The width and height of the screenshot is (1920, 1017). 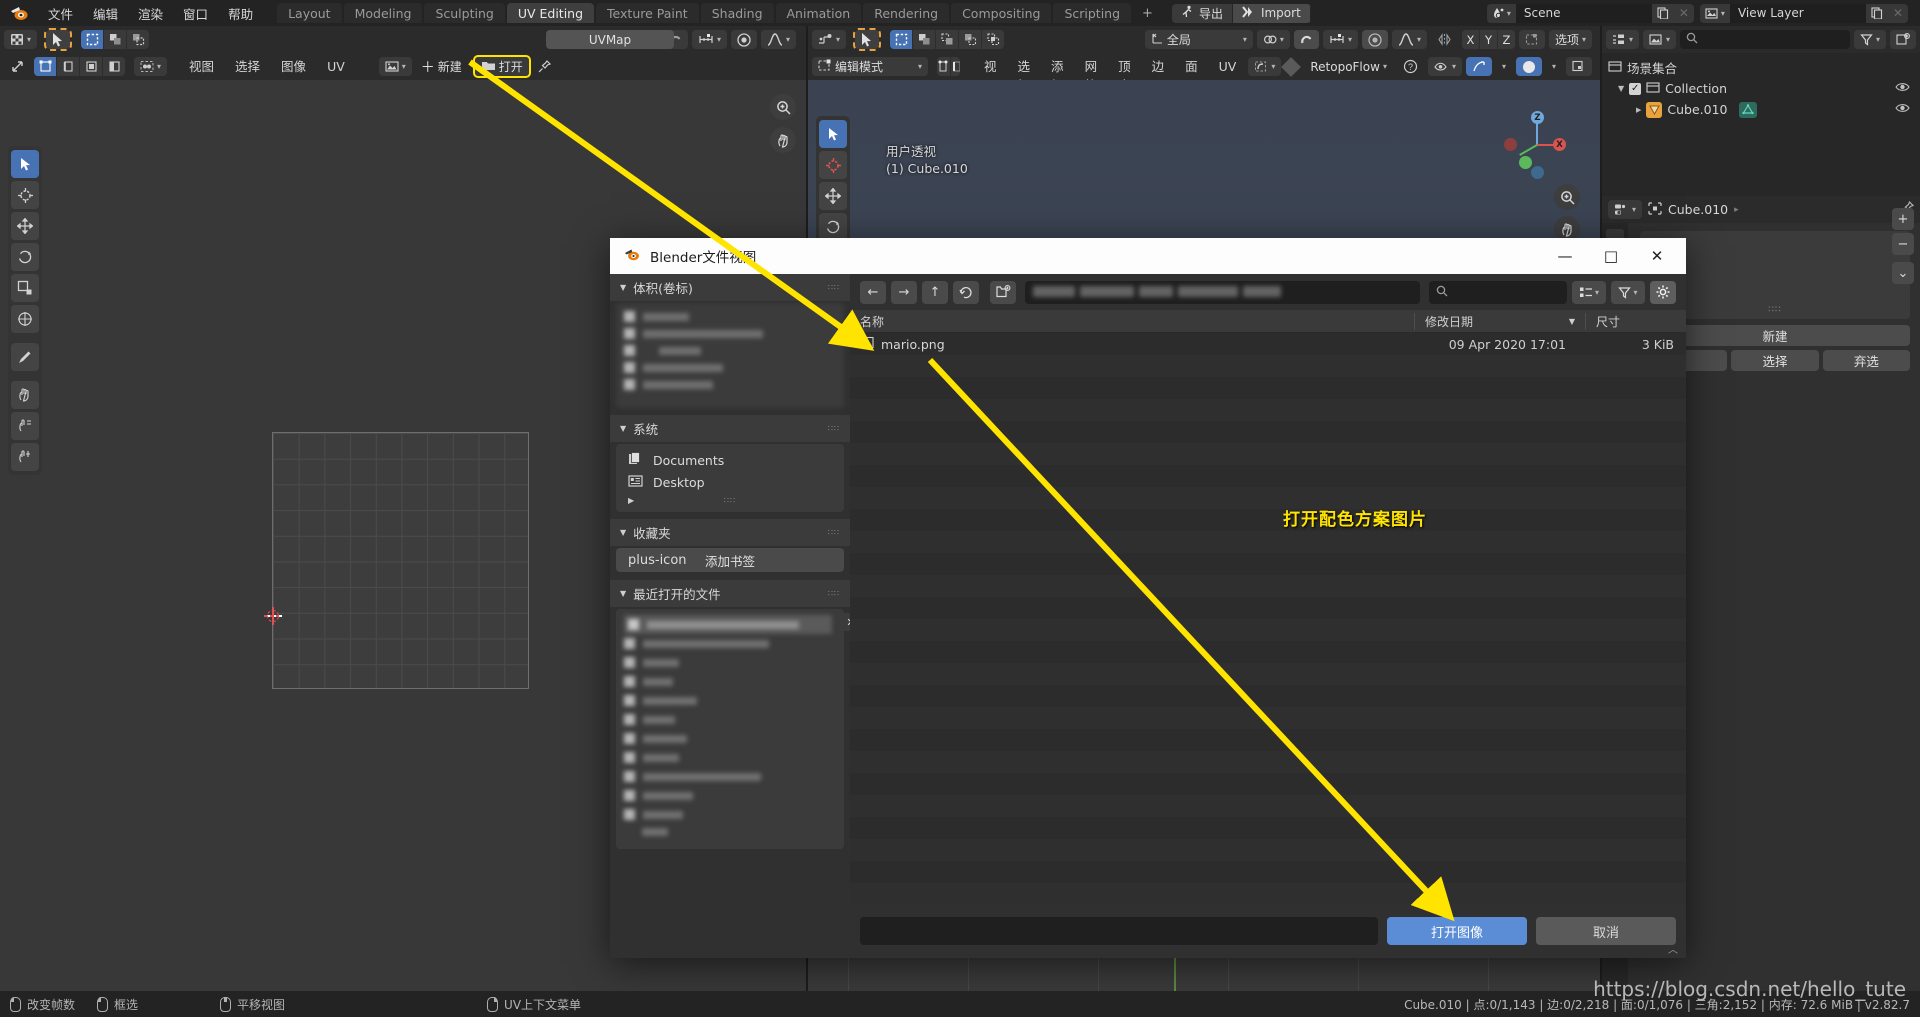 What do you see at coordinates (867, 39) in the screenshot?
I see `viewport-tweak-tool-button` at bounding box center [867, 39].